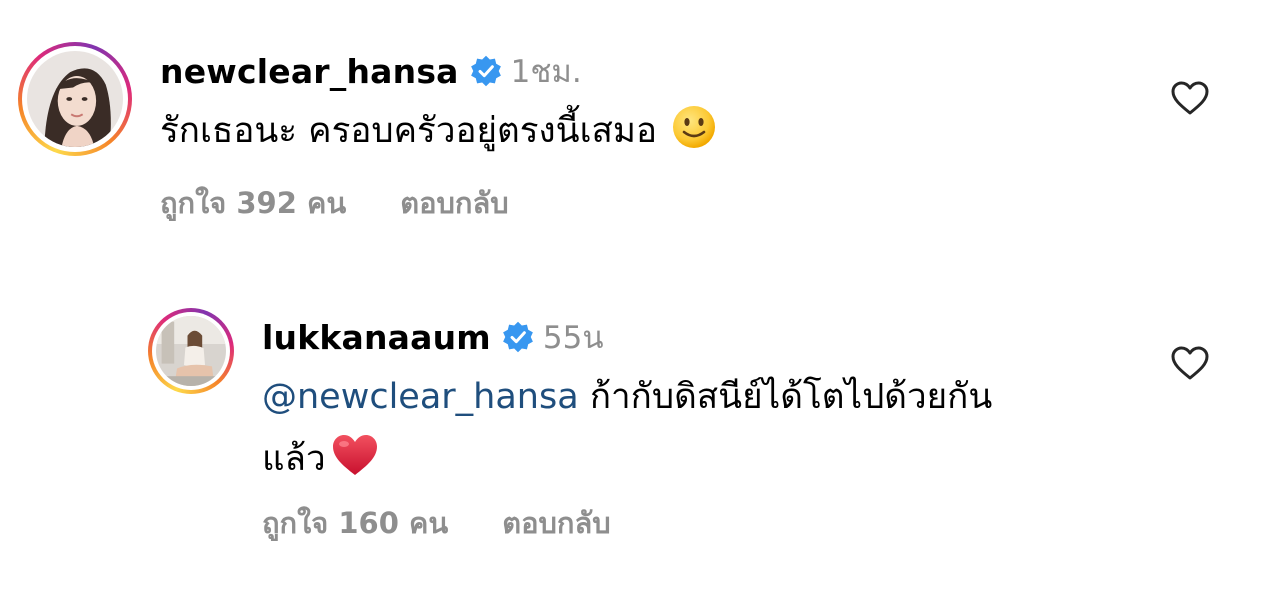  What do you see at coordinates (791, 397) in the screenshot?
I see `comment-body: ก้ากับดิสนีย์ได้โตไปด้วยกัน` at bounding box center [791, 397].